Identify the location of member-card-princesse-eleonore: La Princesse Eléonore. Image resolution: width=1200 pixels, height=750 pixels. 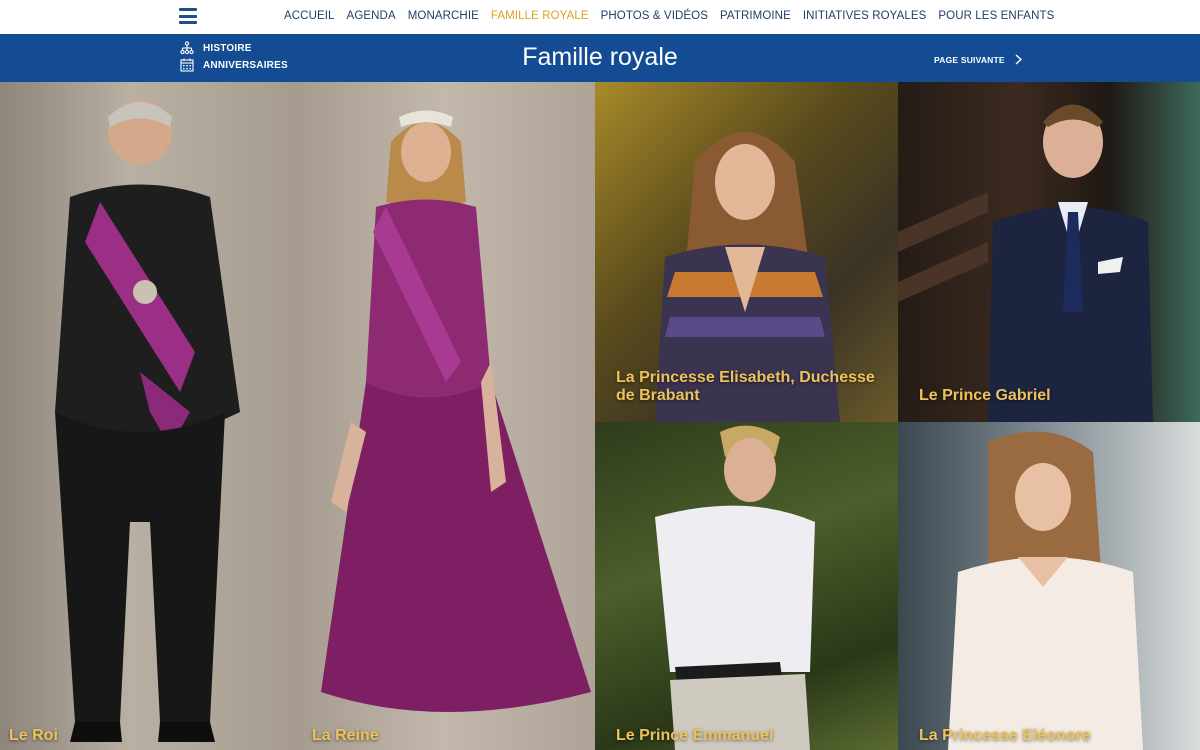
(1049, 586).